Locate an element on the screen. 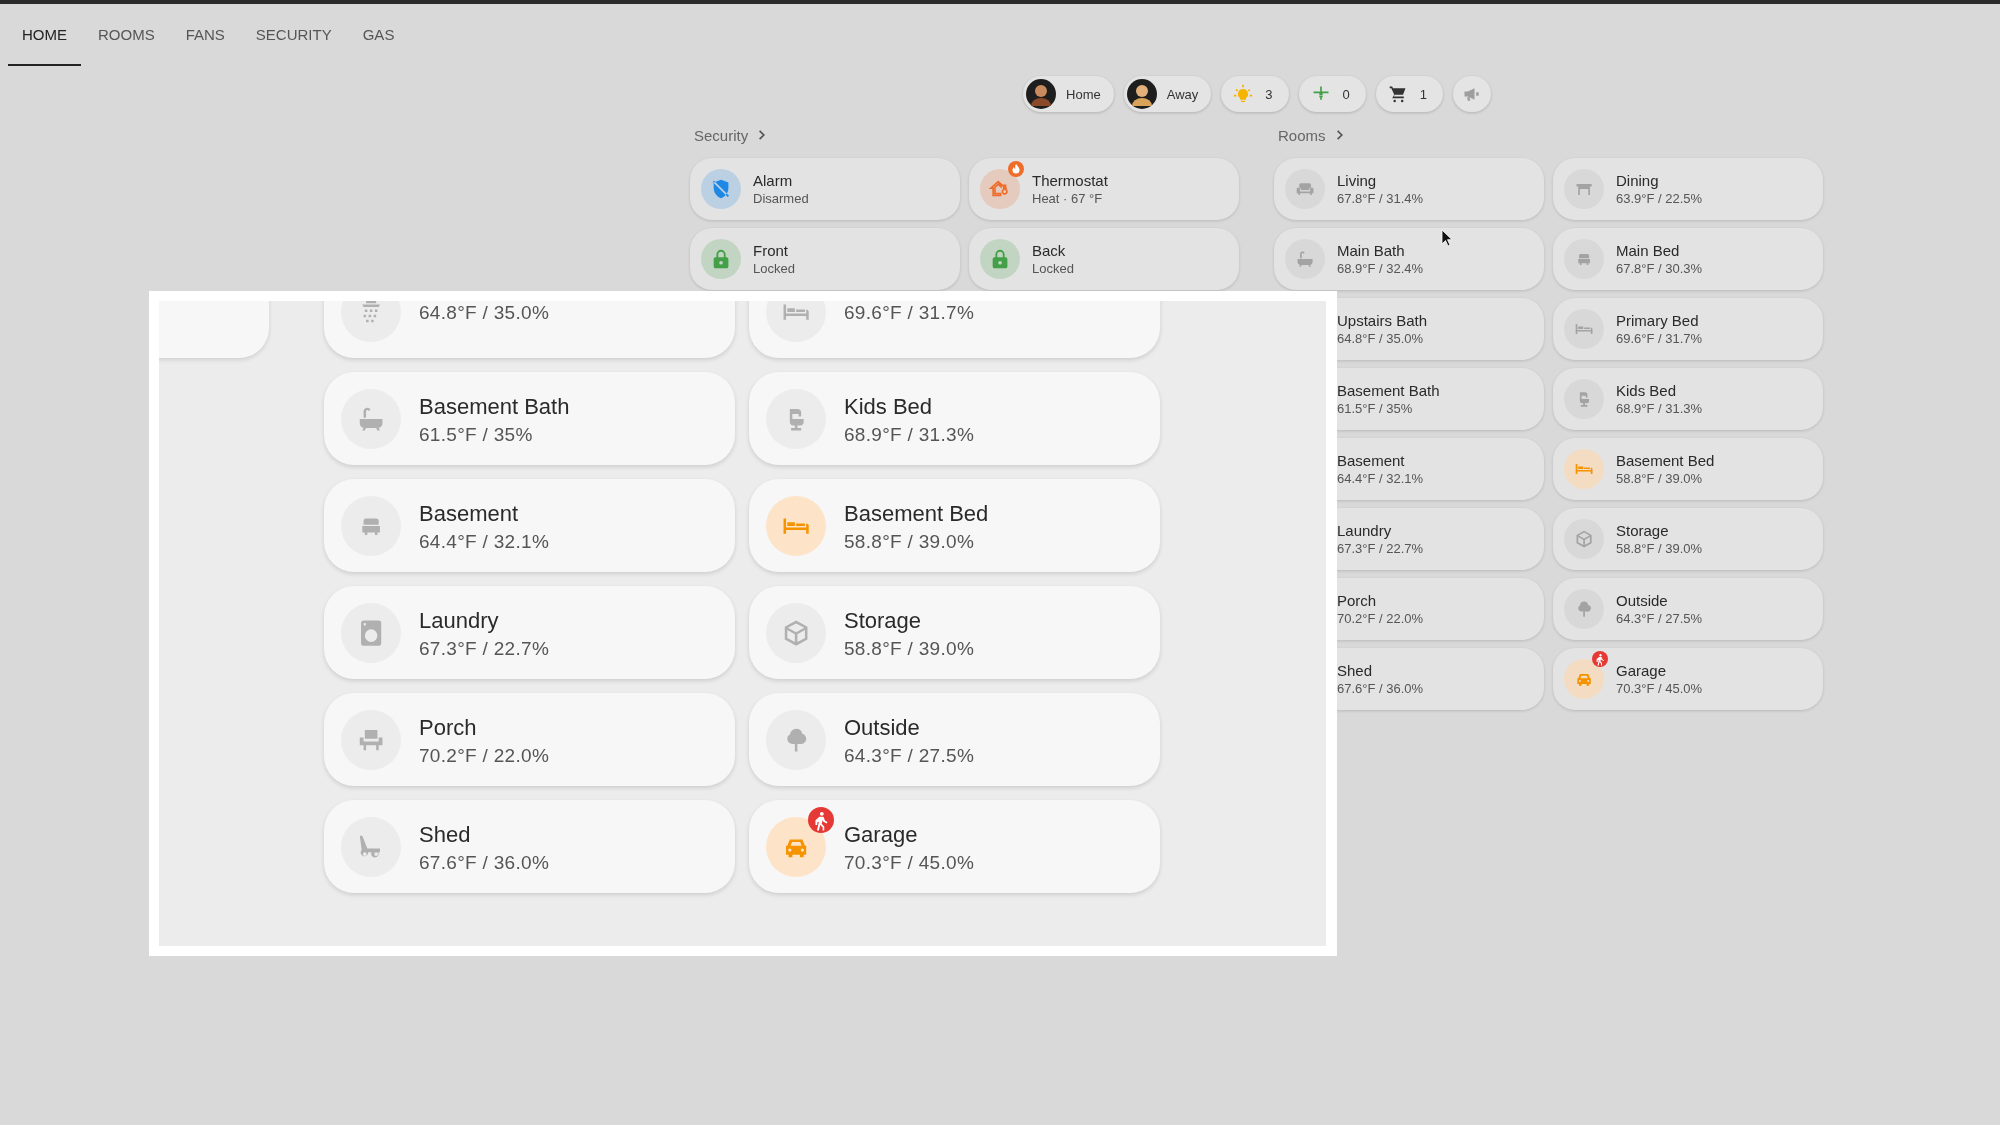 The height and width of the screenshot is (1125, 2000). room-card: Primary Bed 69.6°F / 31.7% is located at coordinates (1688, 329).